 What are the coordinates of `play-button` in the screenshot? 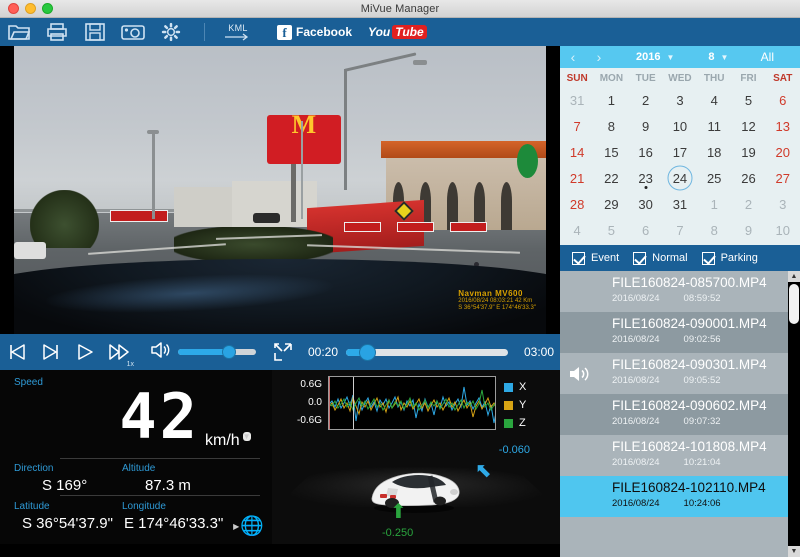 It's located at (85, 352).